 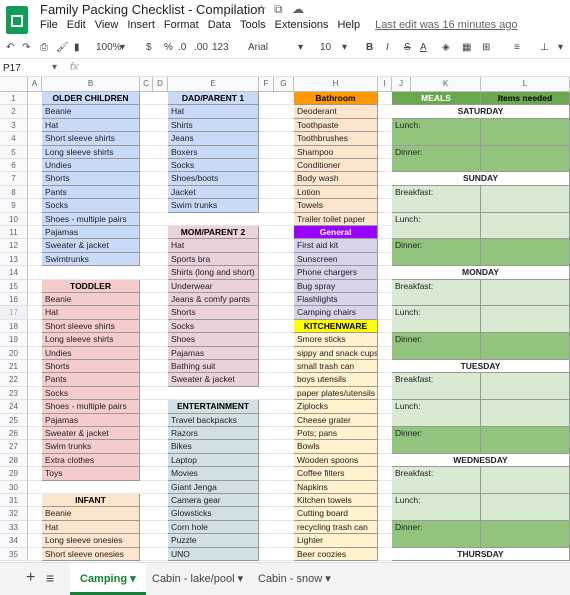 I want to click on document-title: Family Packing Checklist - Compilation, so click(x=152, y=9).